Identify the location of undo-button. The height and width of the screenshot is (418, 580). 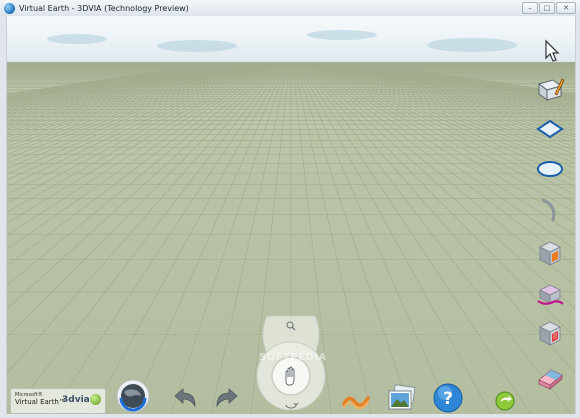
(185, 398).